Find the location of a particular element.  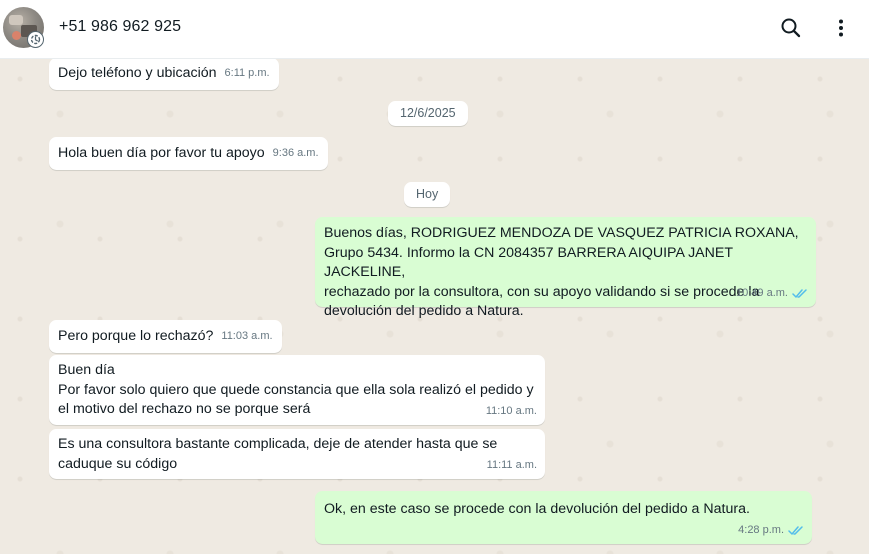

menu-button is located at coordinates (841, 28).